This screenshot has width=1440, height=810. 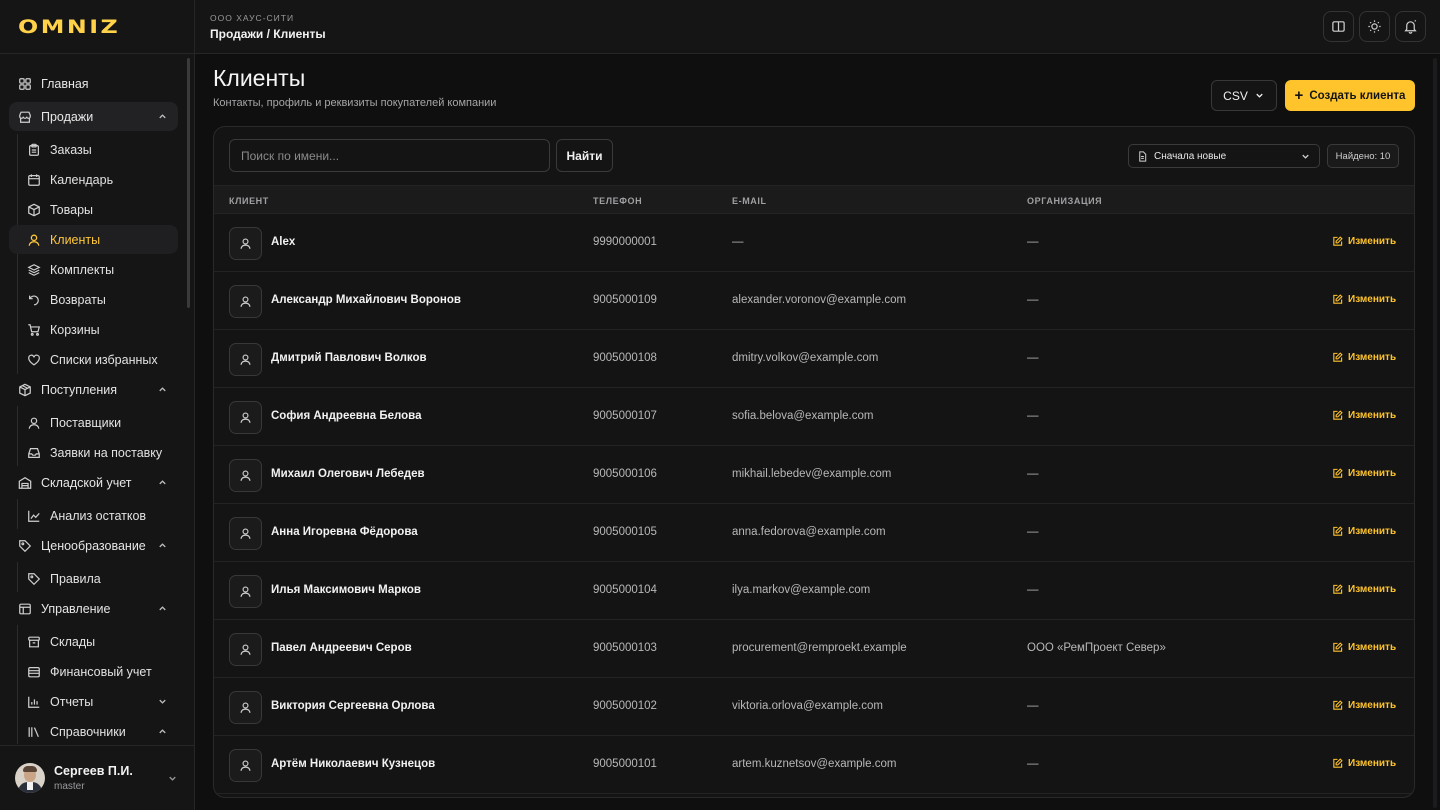 What do you see at coordinates (82, 269) in the screenshot?
I see `sidebar-item-label: Комплекты` at bounding box center [82, 269].